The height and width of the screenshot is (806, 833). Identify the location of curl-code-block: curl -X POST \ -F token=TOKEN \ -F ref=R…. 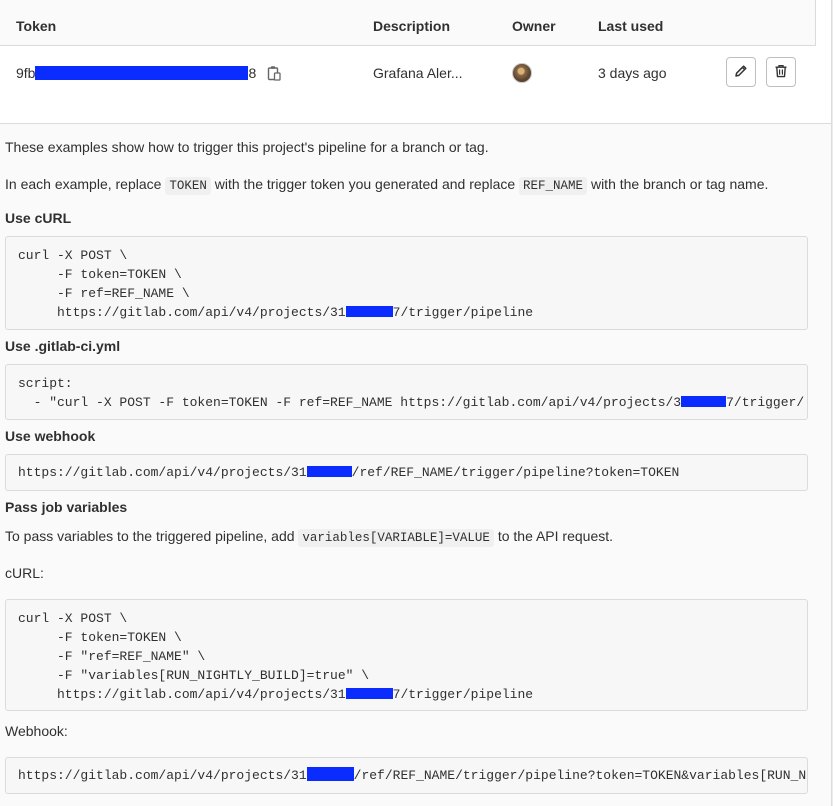
(406, 283).